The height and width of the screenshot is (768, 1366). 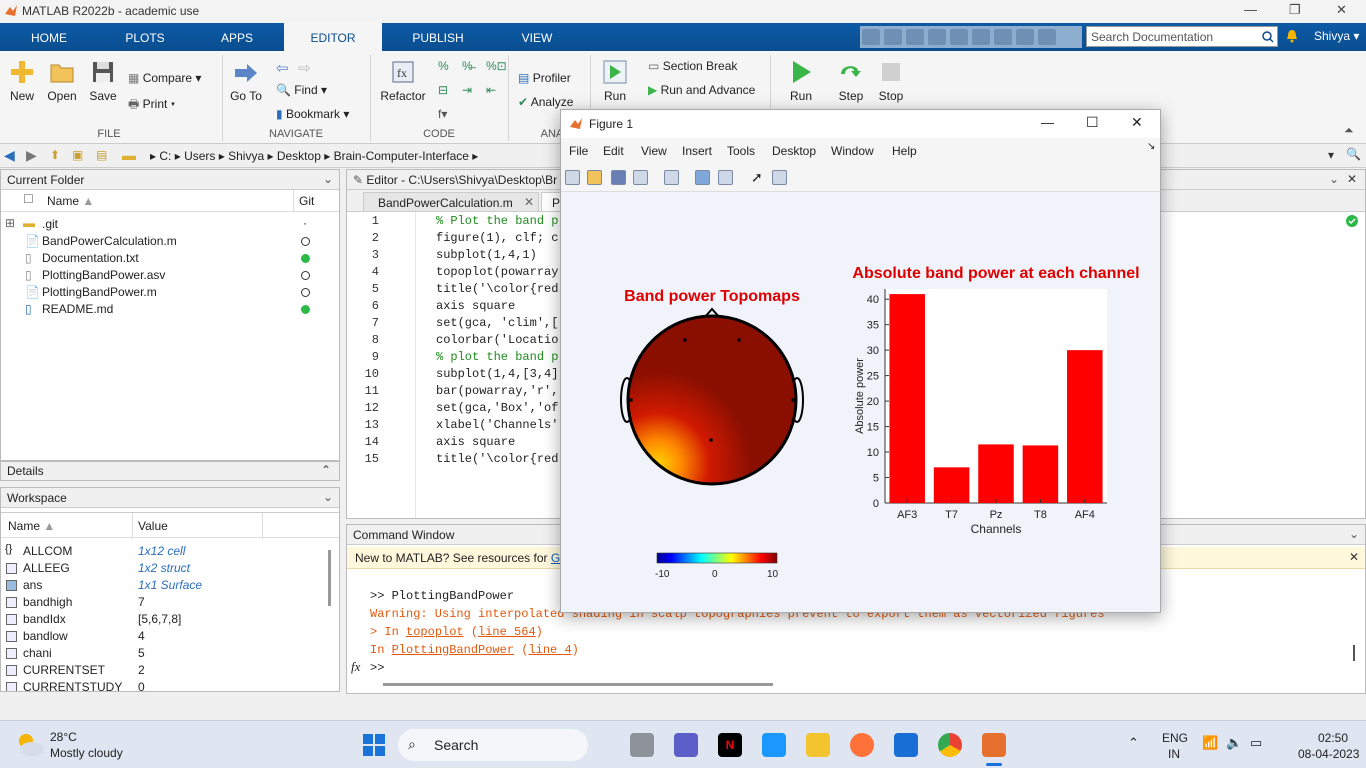 What do you see at coordinates (779, 177) in the screenshot?
I see `property-inspector-icon` at bounding box center [779, 177].